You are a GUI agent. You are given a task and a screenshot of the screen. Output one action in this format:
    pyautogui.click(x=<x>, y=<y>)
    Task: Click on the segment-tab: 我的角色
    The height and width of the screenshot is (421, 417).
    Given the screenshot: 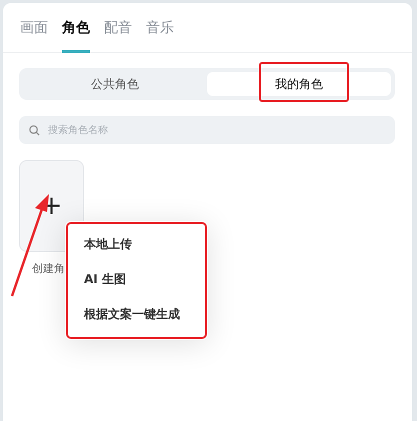 What is the action you would take?
    pyautogui.click(x=299, y=84)
    